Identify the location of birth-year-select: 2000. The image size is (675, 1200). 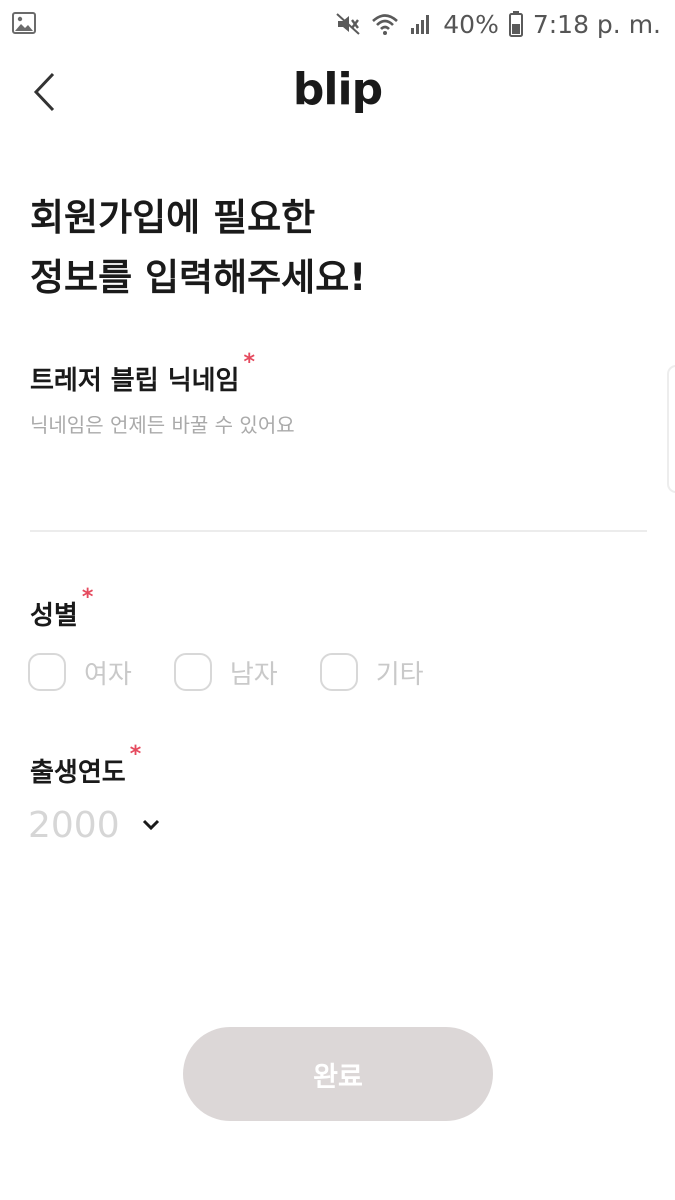
(94, 825).